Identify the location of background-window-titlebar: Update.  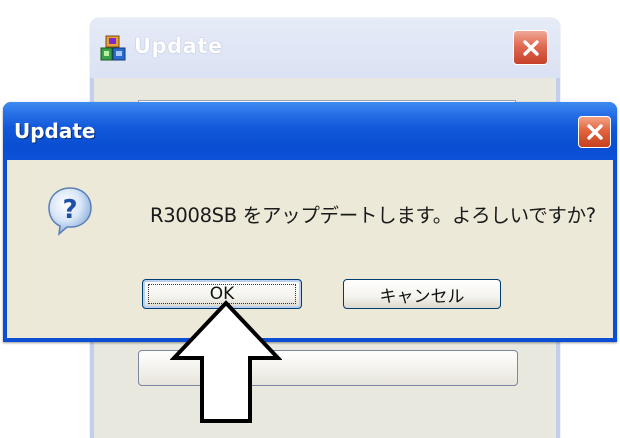
(325, 48).